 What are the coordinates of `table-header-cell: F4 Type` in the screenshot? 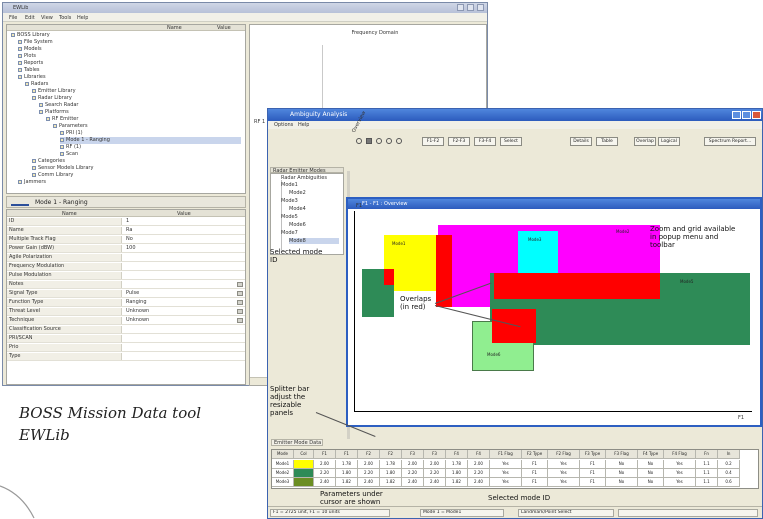 It's located at (651, 454).